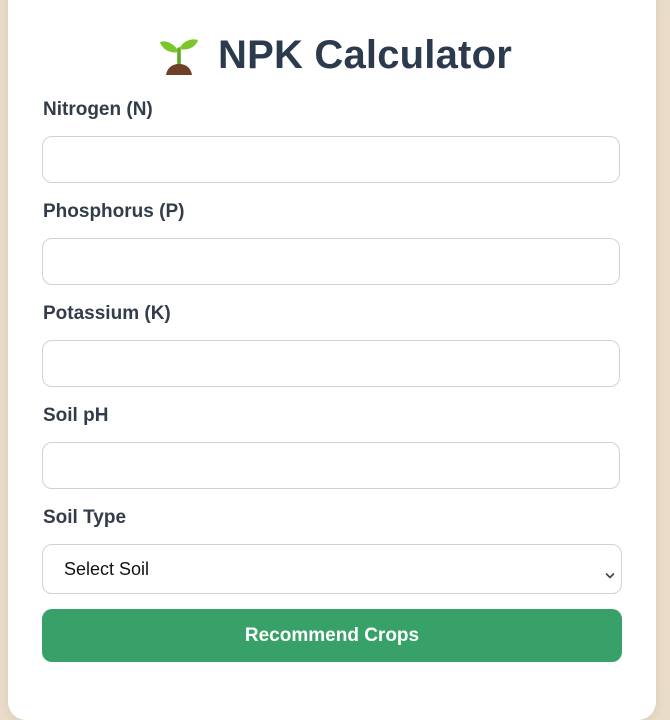 The height and width of the screenshot is (720, 670). Describe the element at coordinates (332, 569) in the screenshot. I see `soil-type-select: Select Soil` at that location.